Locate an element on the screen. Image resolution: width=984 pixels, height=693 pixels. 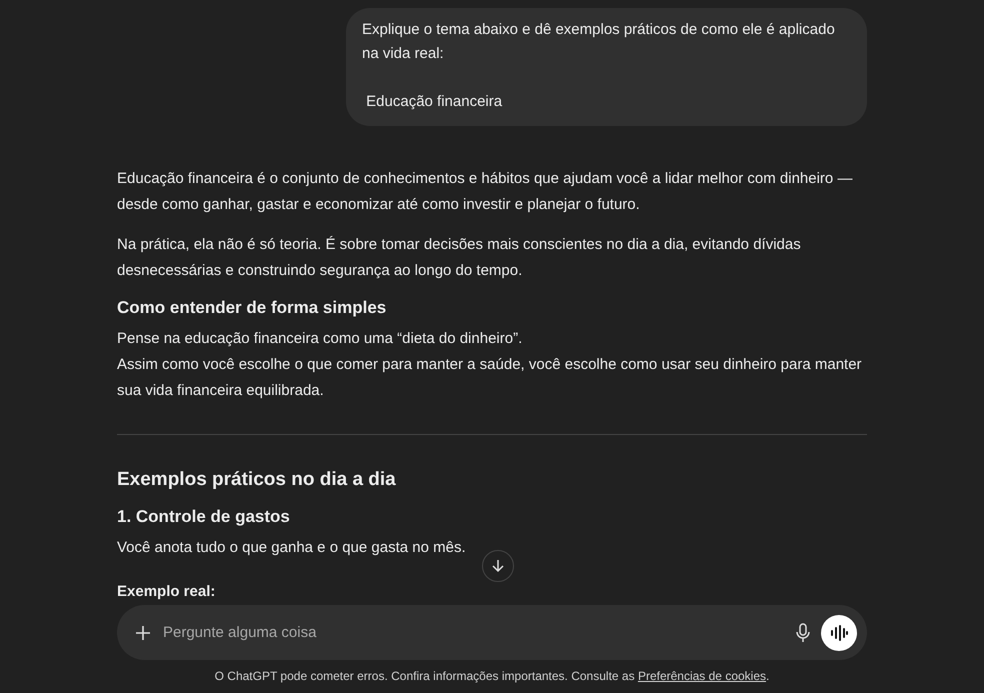
subheading: Como entender de forma simples is located at coordinates (252, 308).